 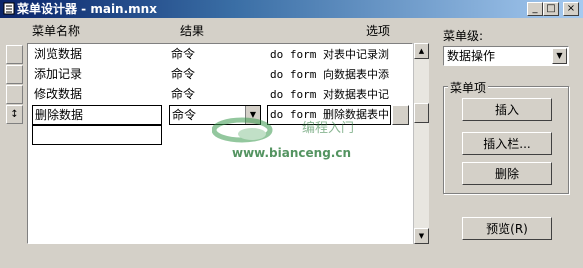 I want to click on close-button: ×, so click(x=571, y=9).